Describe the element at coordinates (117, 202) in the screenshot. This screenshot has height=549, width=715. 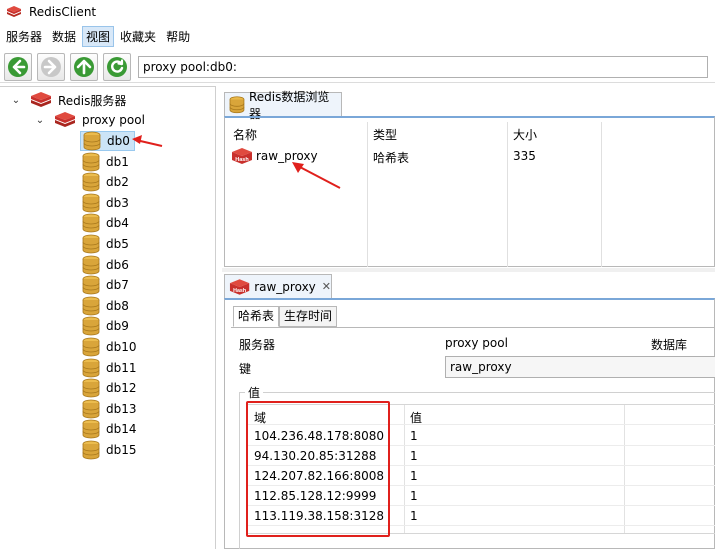
I see `tree-db-label: db3` at that location.